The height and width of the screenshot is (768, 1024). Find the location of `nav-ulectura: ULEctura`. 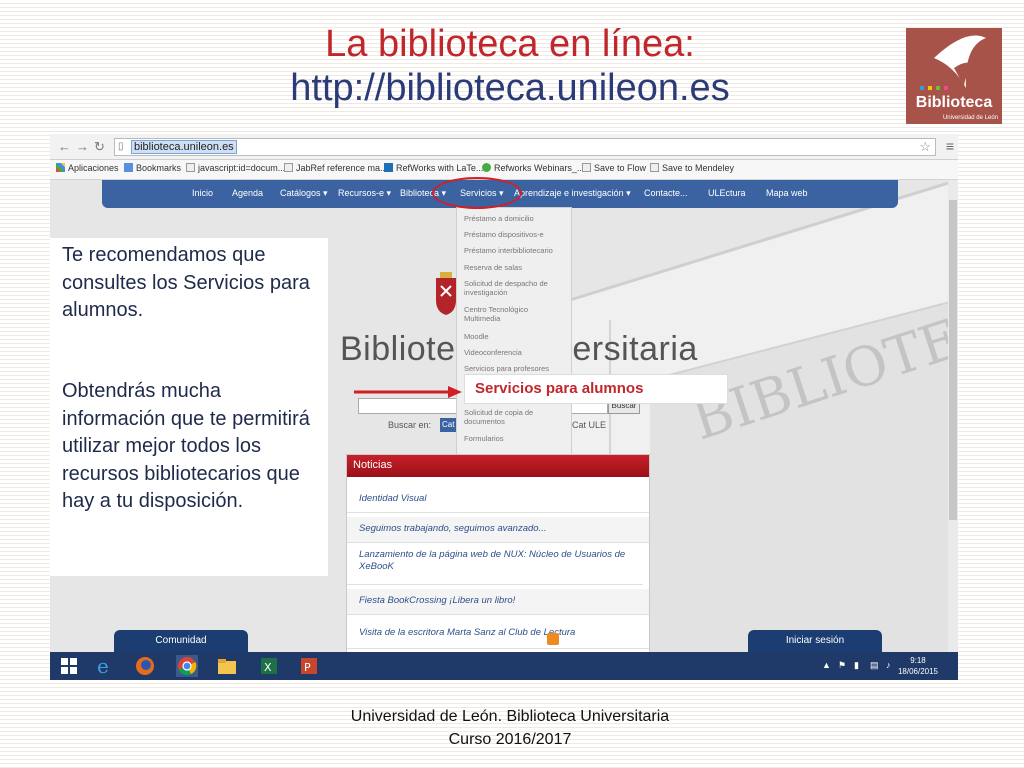

nav-ulectura: ULEctura is located at coordinates (727, 193).